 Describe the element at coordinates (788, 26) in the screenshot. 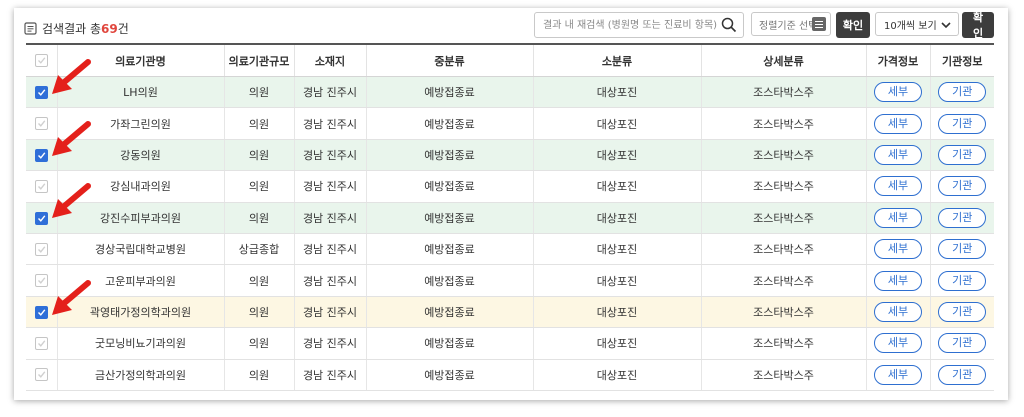

I see `sort-label: 정렬기준 선택` at that location.